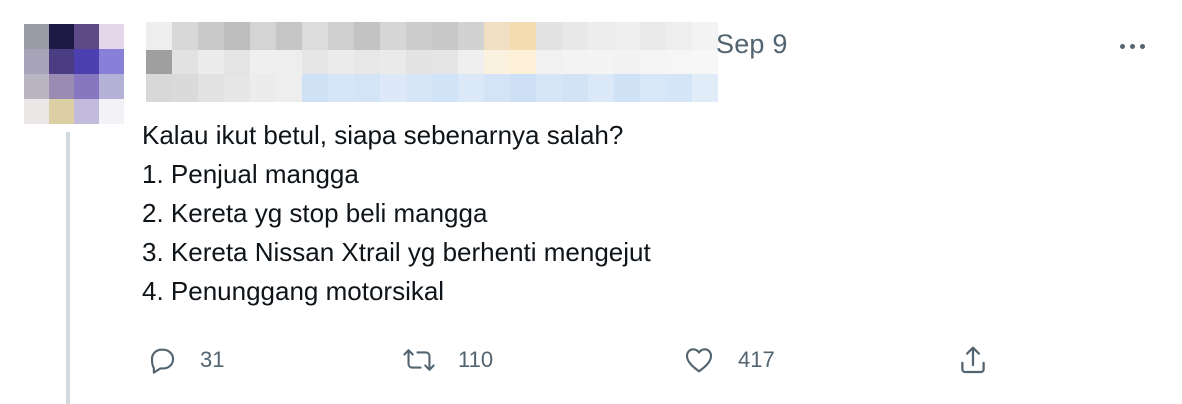  I want to click on tweet-text-line: 2. Kereta yg stop beli mangga, so click(315, 213).